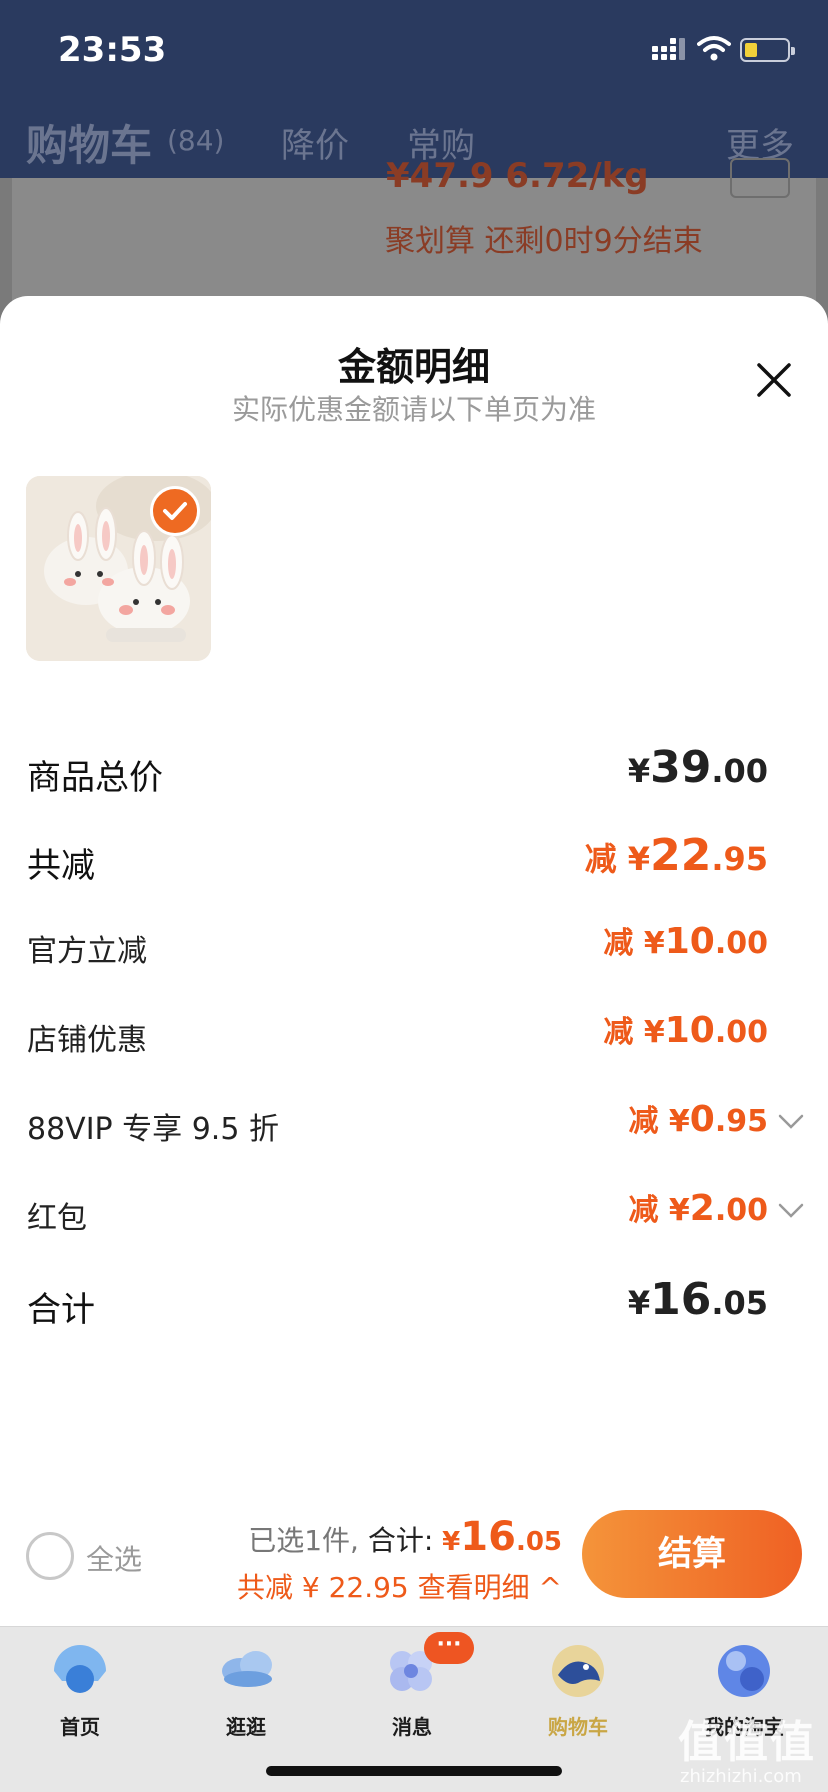  I want to click on tab-label: 逛逛, so click(246, 1727).